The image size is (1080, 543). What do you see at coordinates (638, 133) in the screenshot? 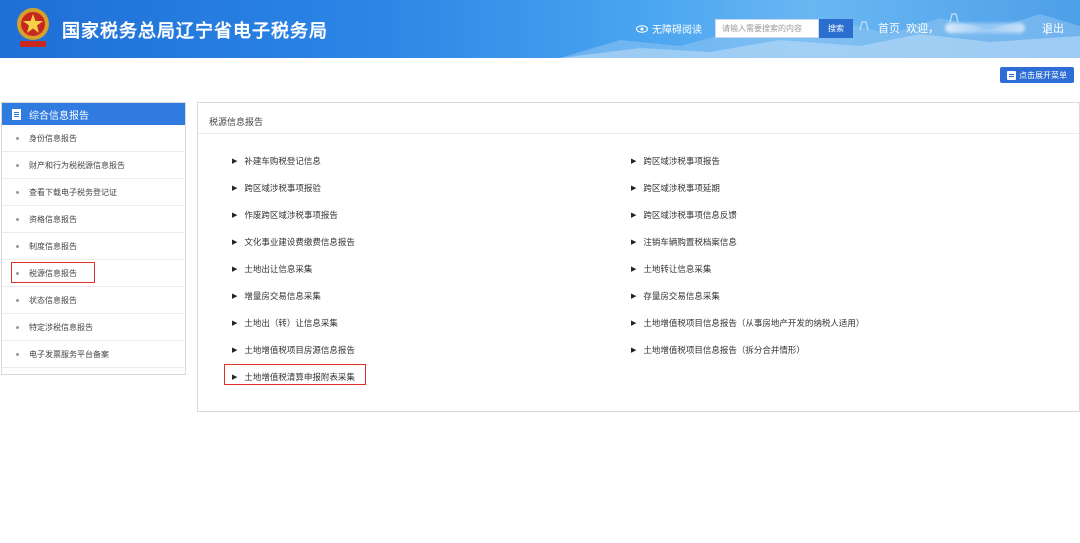
I see `divider` at bounding box center [638, 133].